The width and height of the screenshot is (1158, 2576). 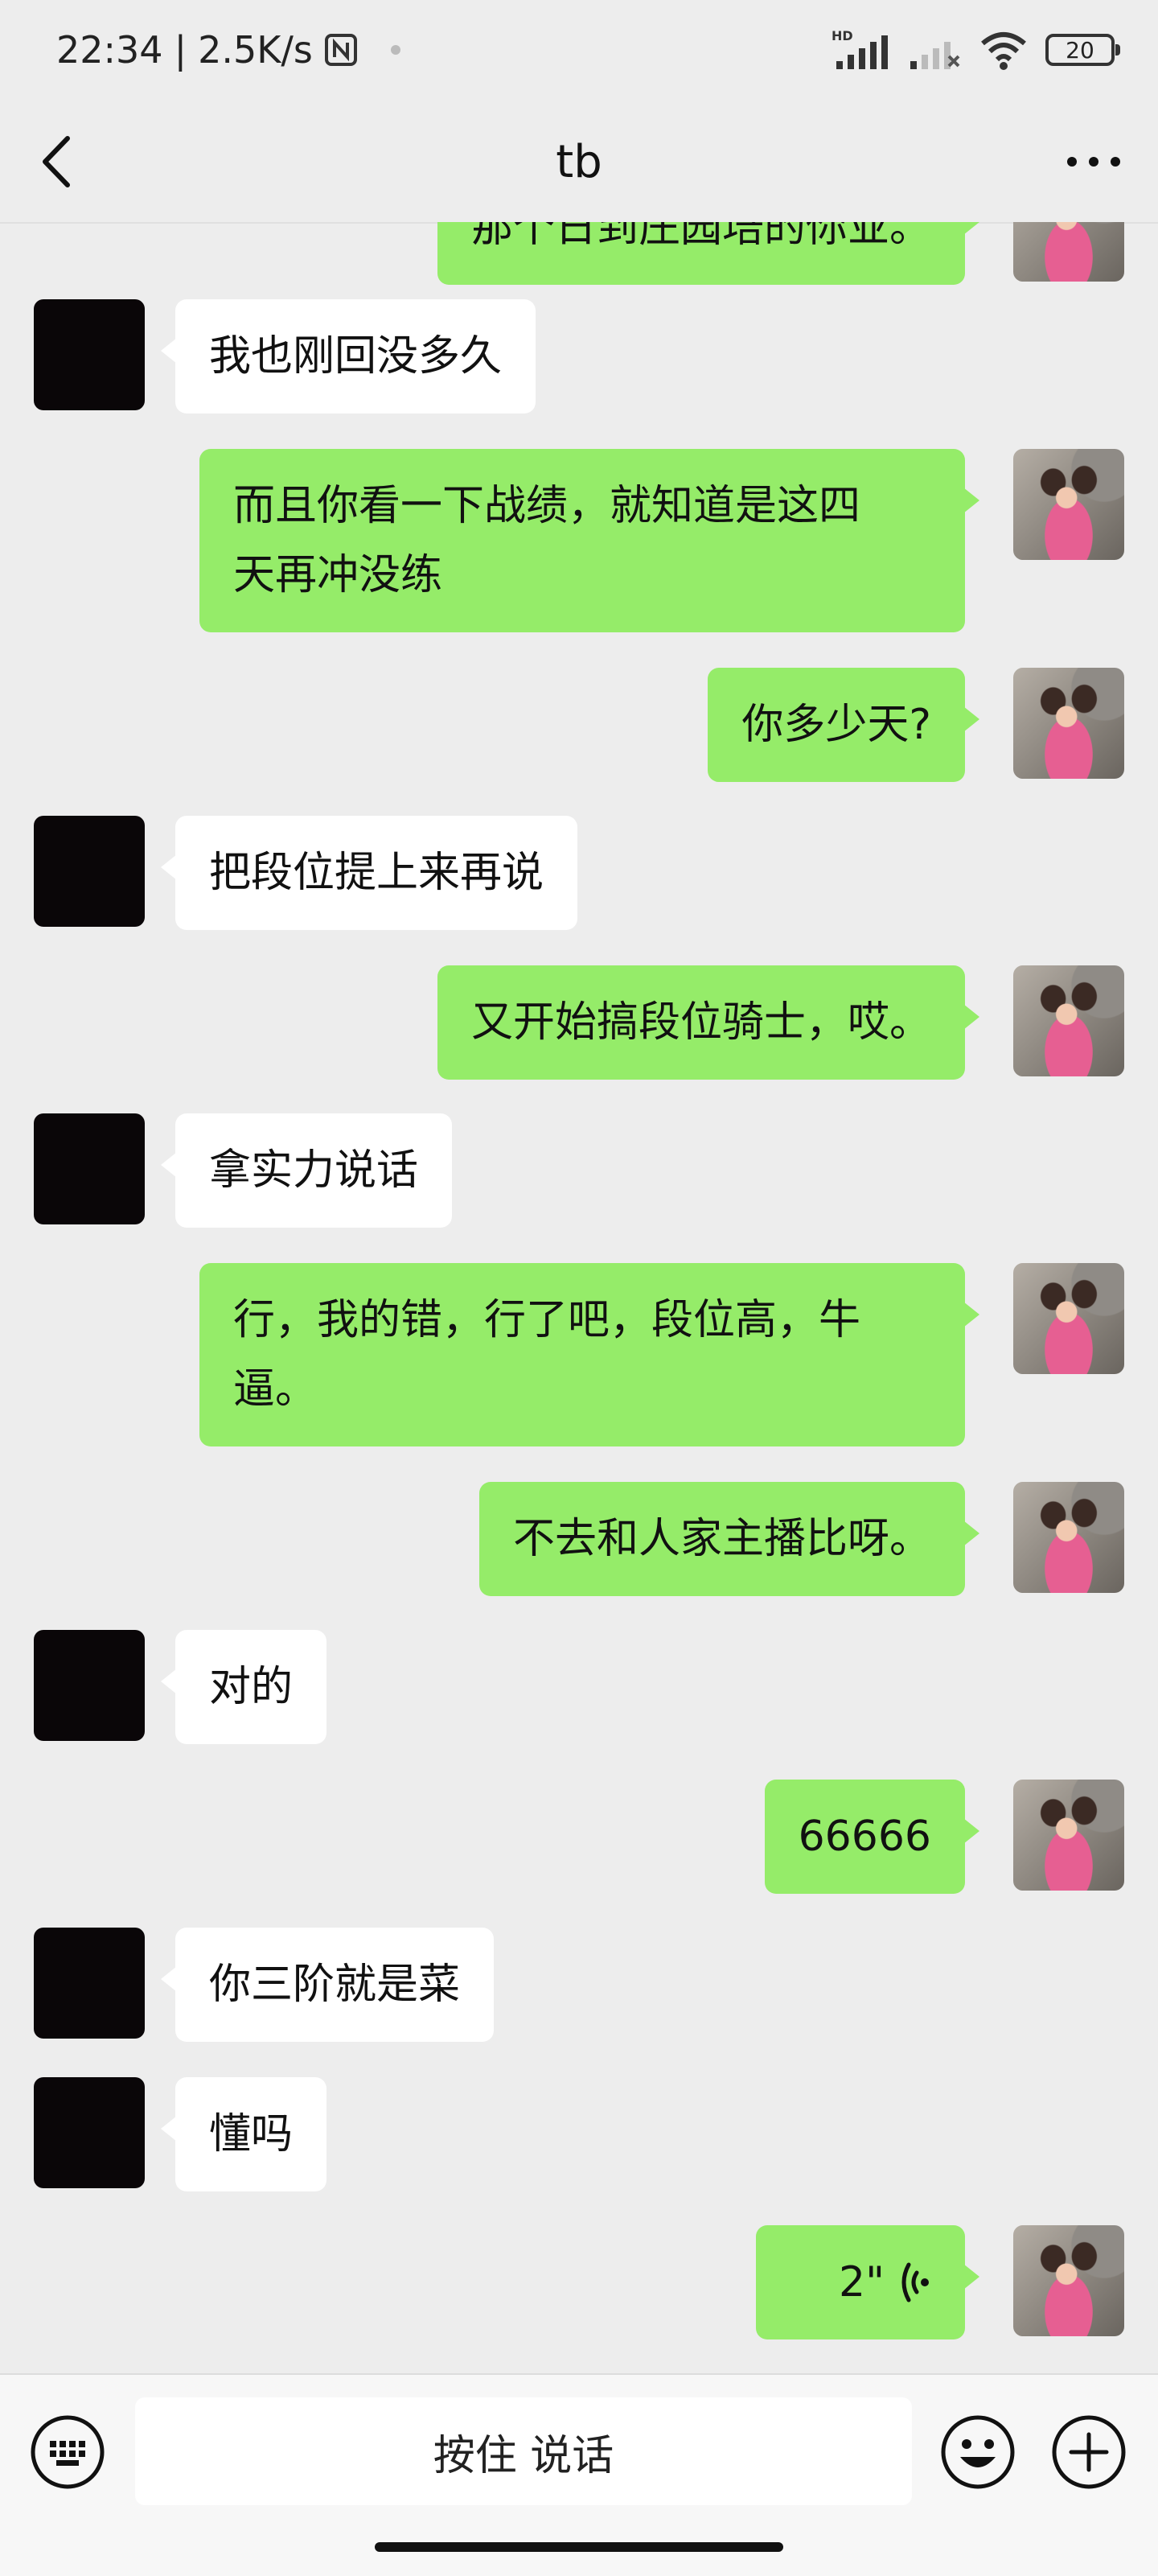 What do you see at coordinates (976, 50) in the screenshot?
I see `status-right: HD 20` at bounding box center [976, 50].